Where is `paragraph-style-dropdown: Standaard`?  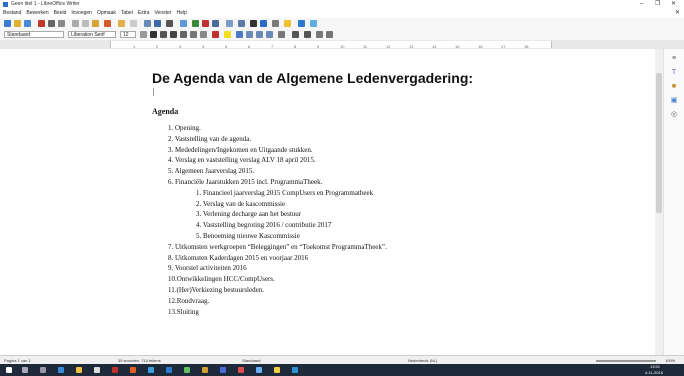
paragraph-style-dropdown: Standaard is located at coordinates (34, 34).